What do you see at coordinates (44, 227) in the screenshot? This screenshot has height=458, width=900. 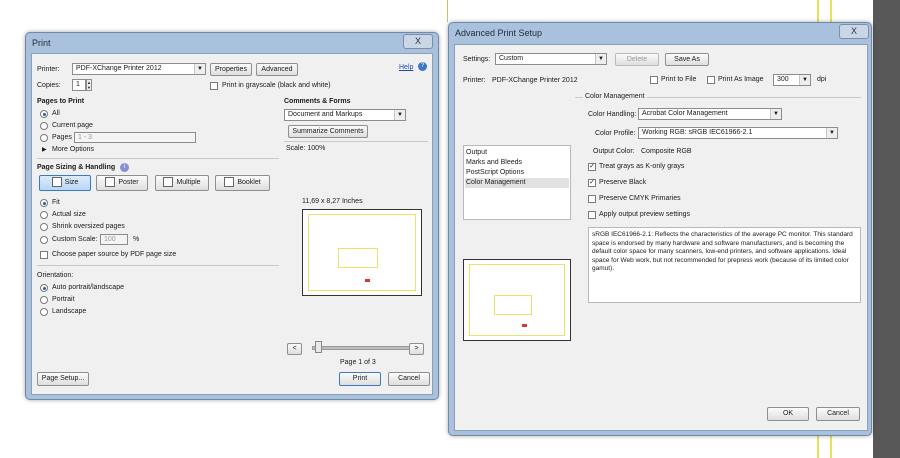 I see `shrink-oversized-radio` at bounding box center [44, 227].